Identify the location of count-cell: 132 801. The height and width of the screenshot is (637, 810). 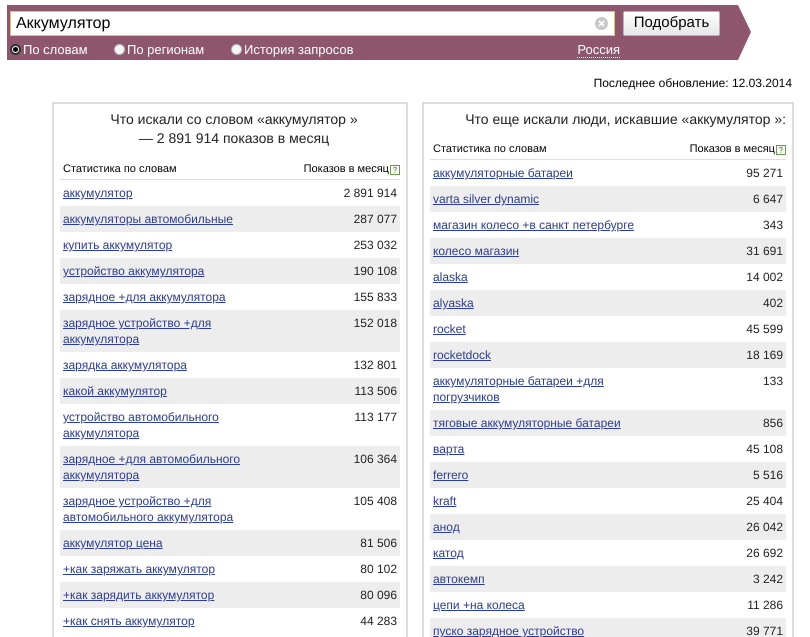
(375, 365).